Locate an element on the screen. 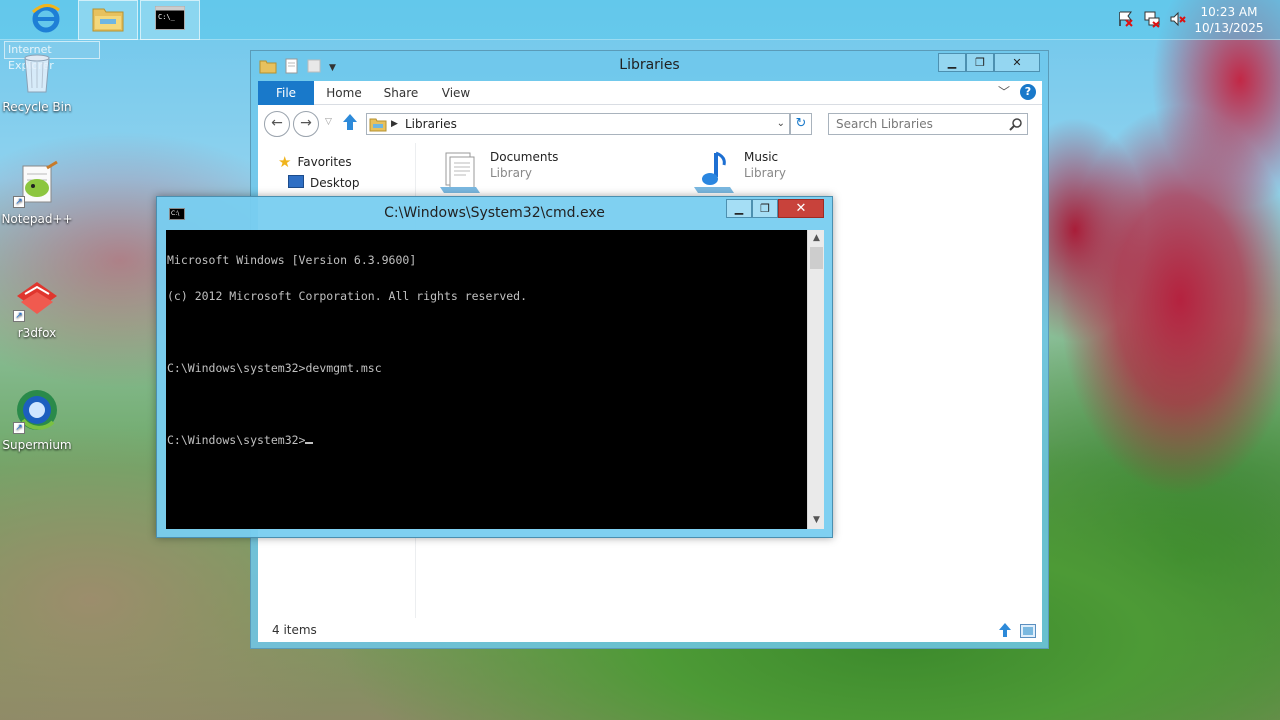  window-title: Libraries is located at coordinates (649, 65).